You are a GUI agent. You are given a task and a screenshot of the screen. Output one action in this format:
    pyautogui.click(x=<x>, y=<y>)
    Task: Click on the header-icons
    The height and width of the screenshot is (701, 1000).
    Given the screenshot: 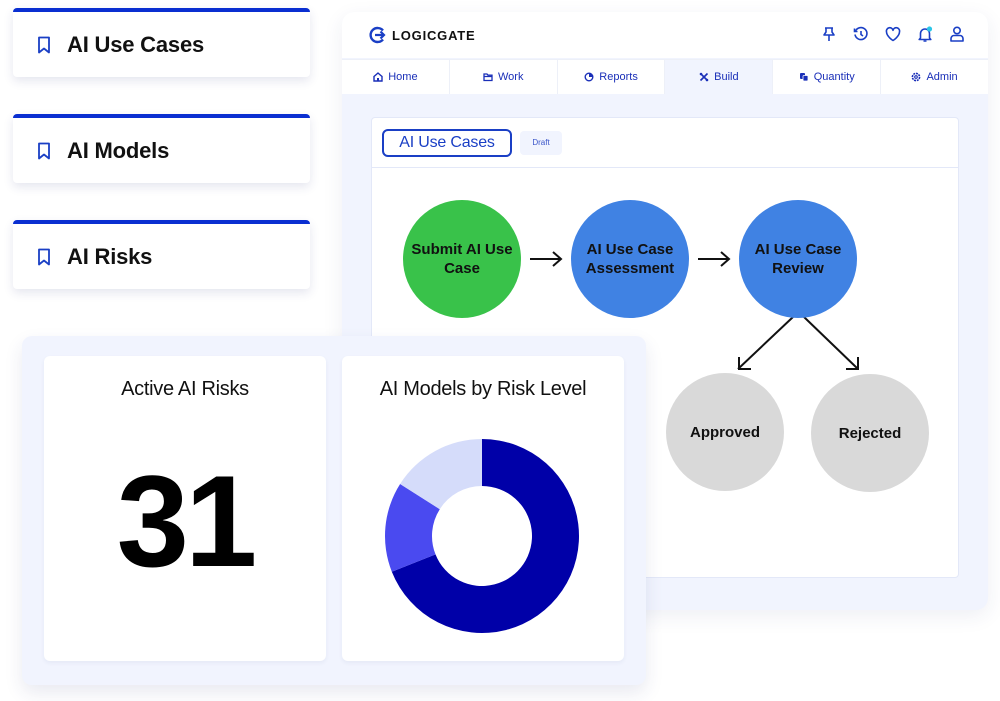 What is the action you would take?
    pyautogui.click(x=893, y=34)
    